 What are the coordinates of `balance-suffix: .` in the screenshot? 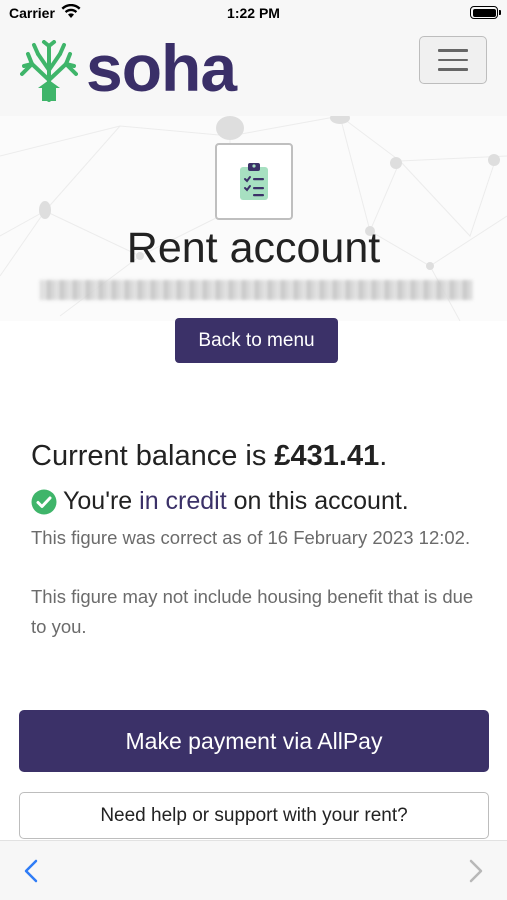 It's located at (383, 456).